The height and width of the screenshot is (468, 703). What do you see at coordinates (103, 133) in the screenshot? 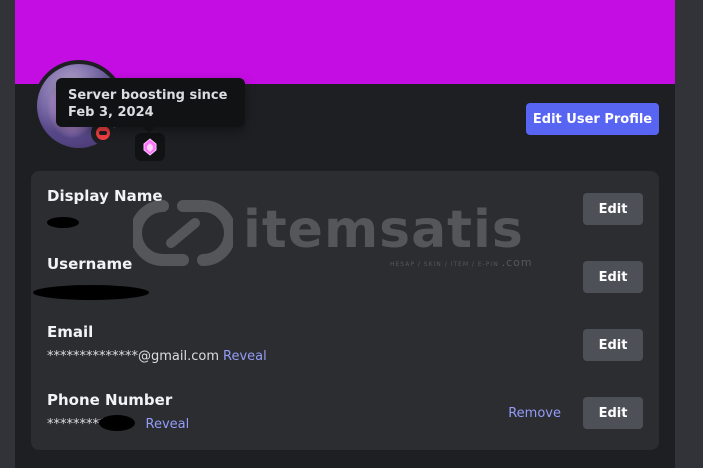
I see `dnd-status-icon` at bounding box center [103, 133].